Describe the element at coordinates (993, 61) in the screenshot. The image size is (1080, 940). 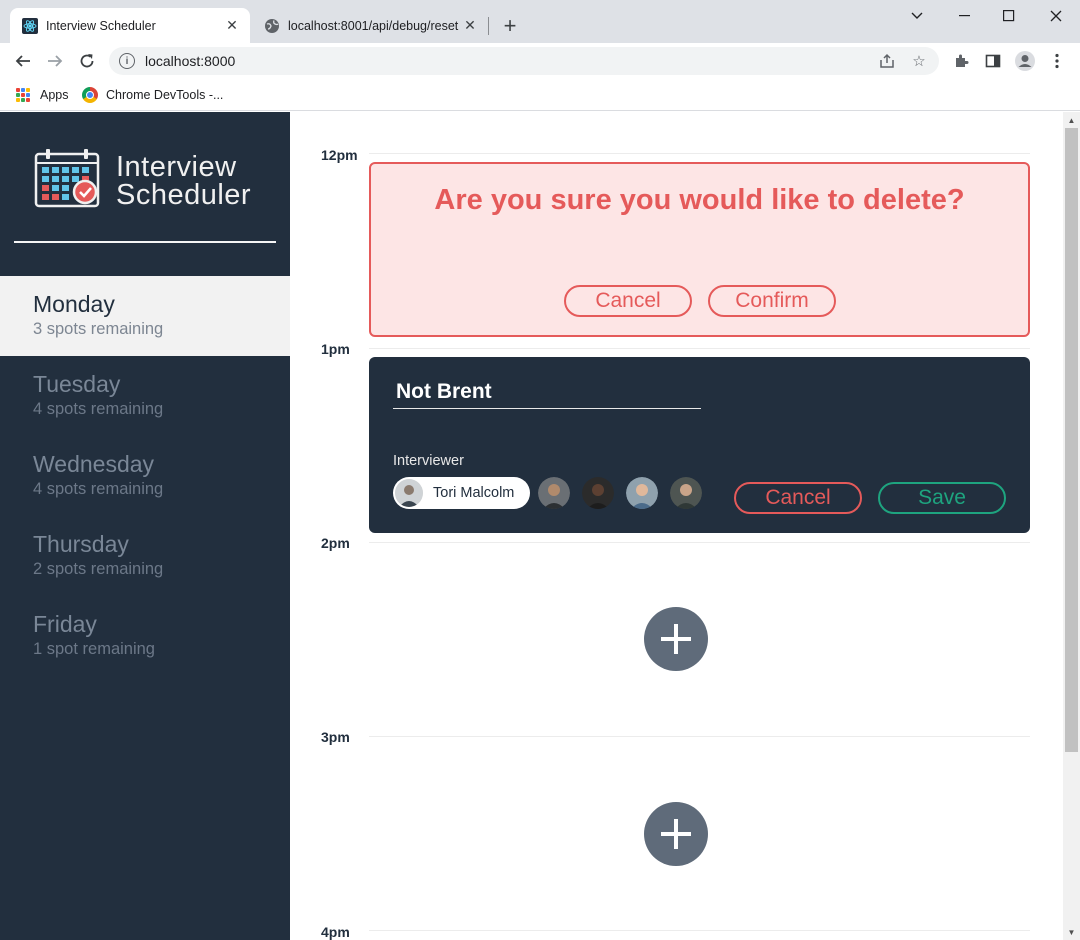
I see `side-panel-icon` at that location.